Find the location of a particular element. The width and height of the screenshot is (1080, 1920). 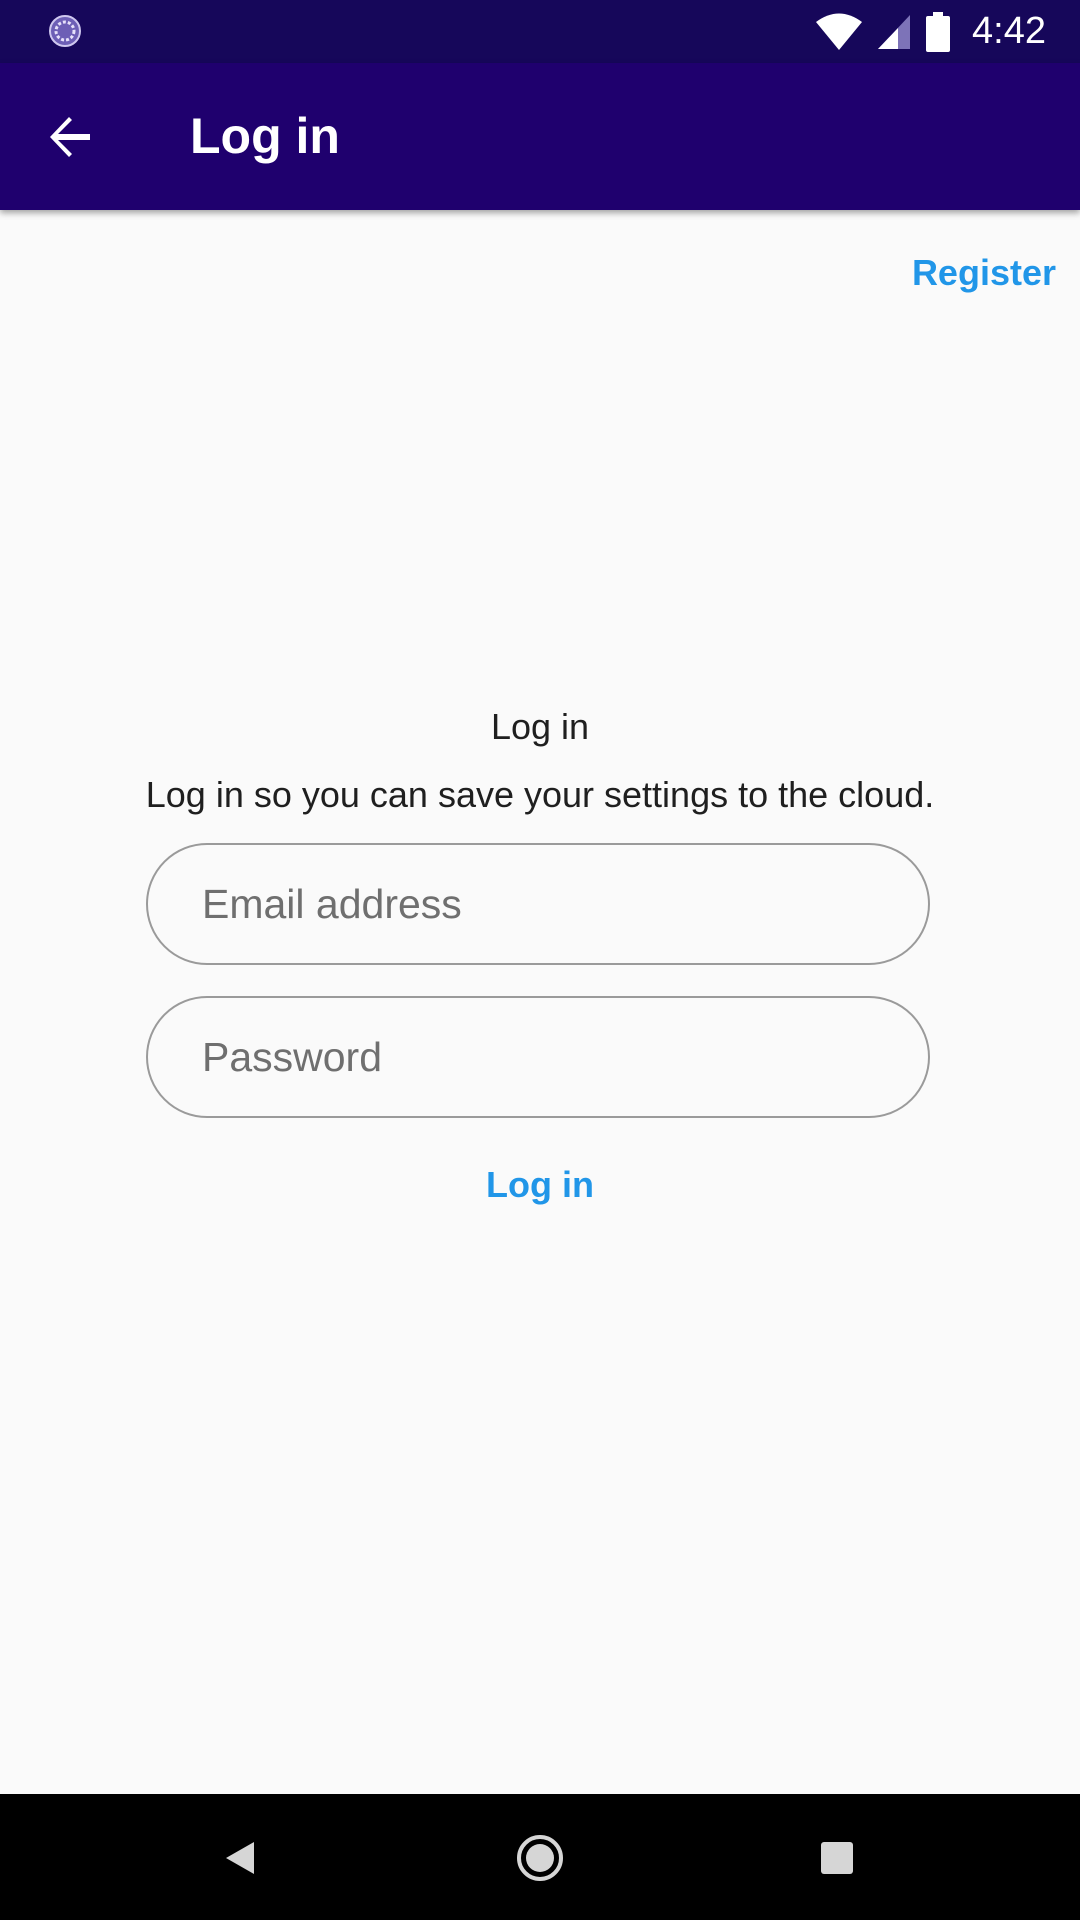

wifi-icon is located at coordinates (839, 31).